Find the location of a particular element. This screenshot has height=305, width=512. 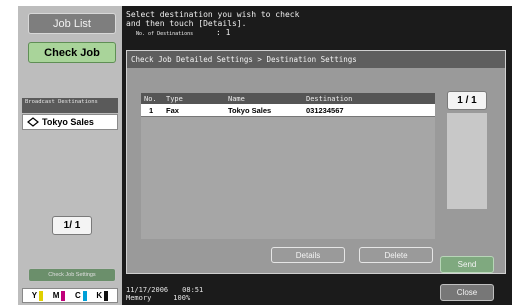

broadcast-destination-item: Tokyo Sales is located at coordinates (70, 122).